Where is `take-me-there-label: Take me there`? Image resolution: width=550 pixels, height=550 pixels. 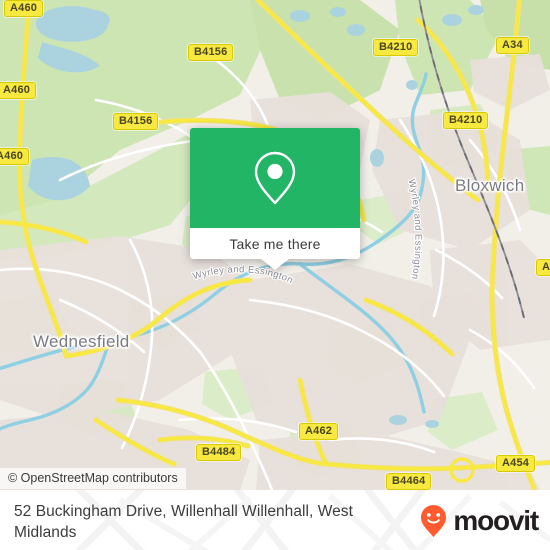
take-me-there-label: Take me there is located at coordinates (275, 243).